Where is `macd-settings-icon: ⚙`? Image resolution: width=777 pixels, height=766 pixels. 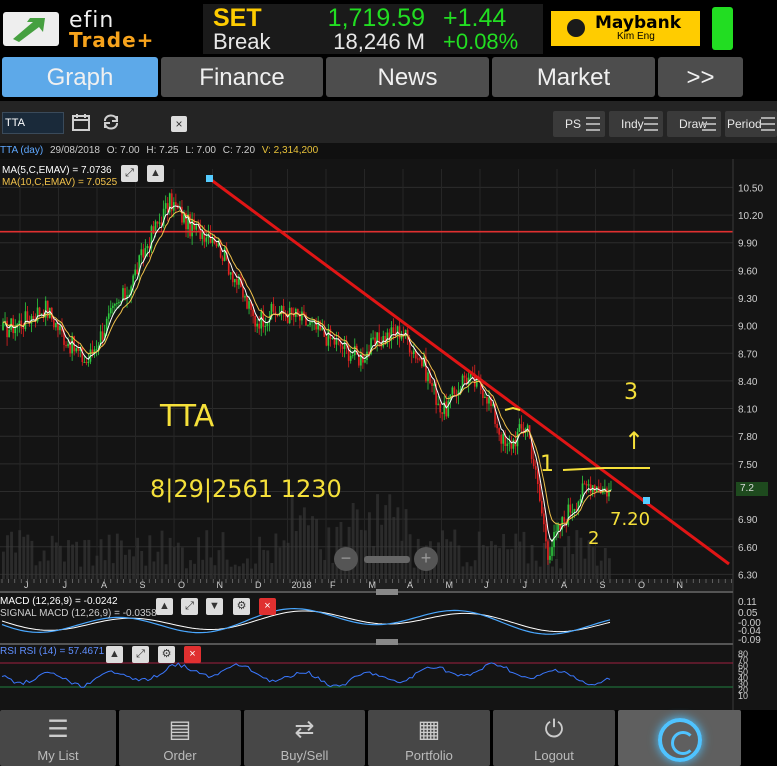
macd-settings-icon: ⚙ is located at coordinates (241, 606).